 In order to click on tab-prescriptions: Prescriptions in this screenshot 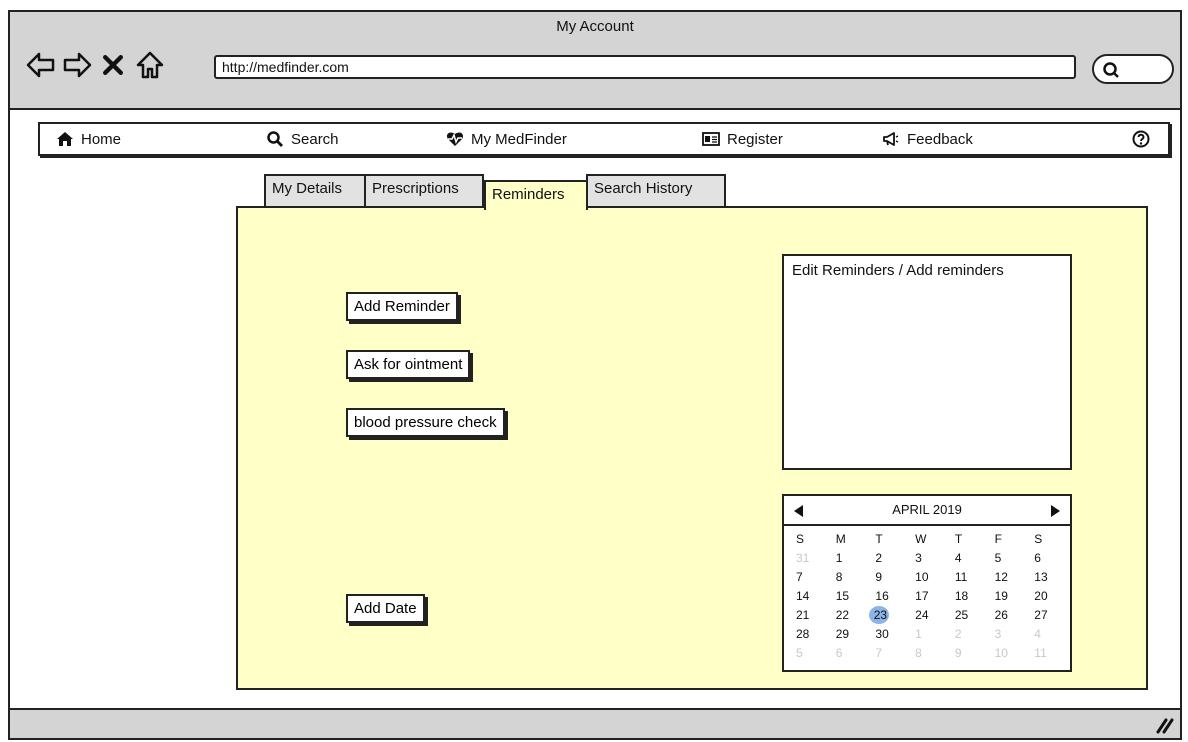, I will do `click(424, 190)`.